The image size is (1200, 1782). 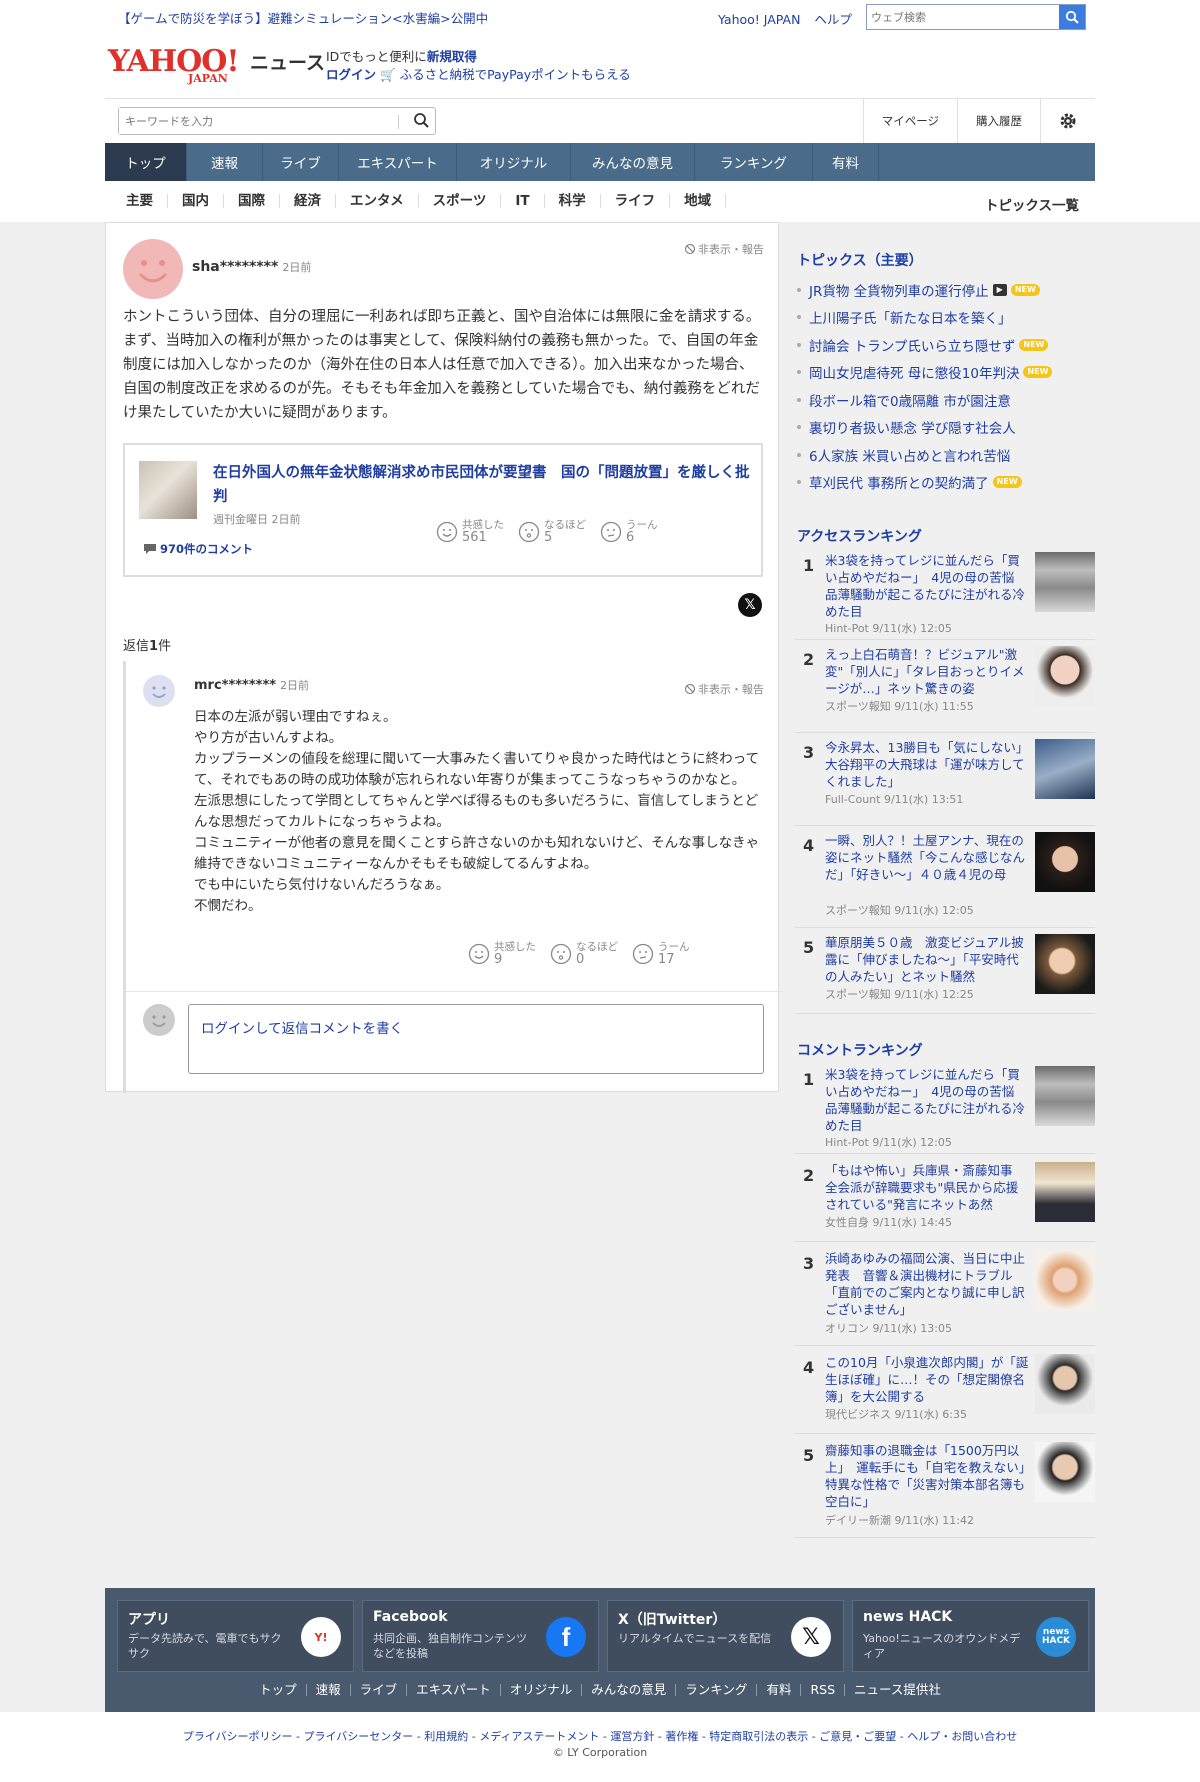 What do you see at coordinates (1072, 17) in the screenshot?
I see `web-search-button` at bounding box center [1072, 17].